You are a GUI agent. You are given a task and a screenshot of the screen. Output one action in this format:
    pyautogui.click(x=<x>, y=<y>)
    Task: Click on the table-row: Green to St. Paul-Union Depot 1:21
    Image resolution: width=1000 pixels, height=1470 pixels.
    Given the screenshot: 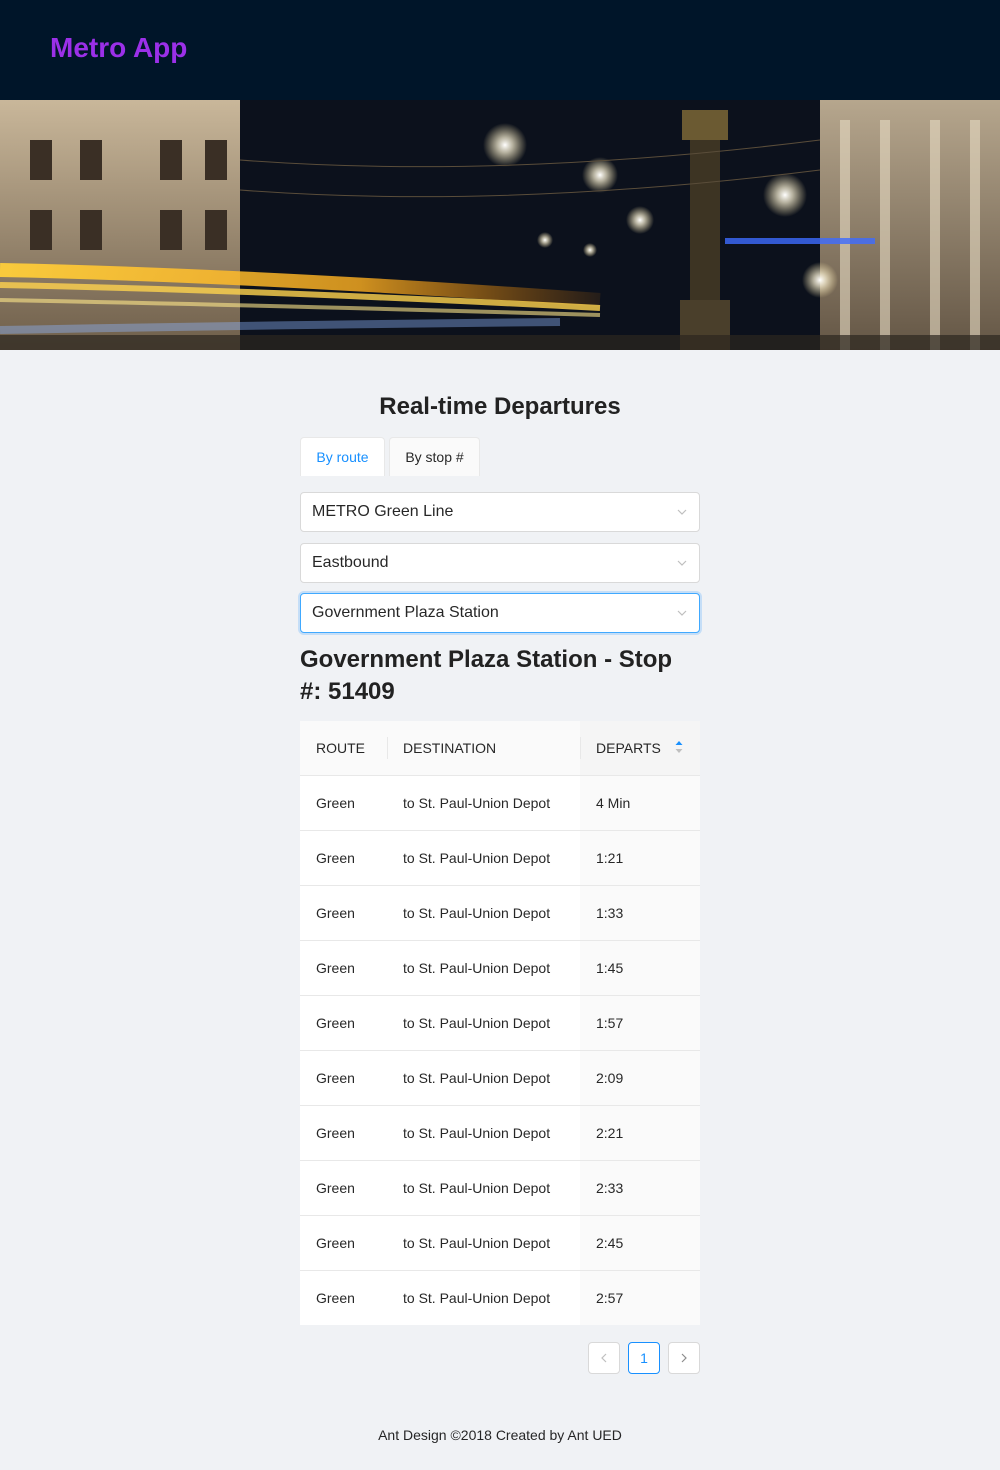 What is the action you would take?
    pyautogui.click(x=500, y=858)
    